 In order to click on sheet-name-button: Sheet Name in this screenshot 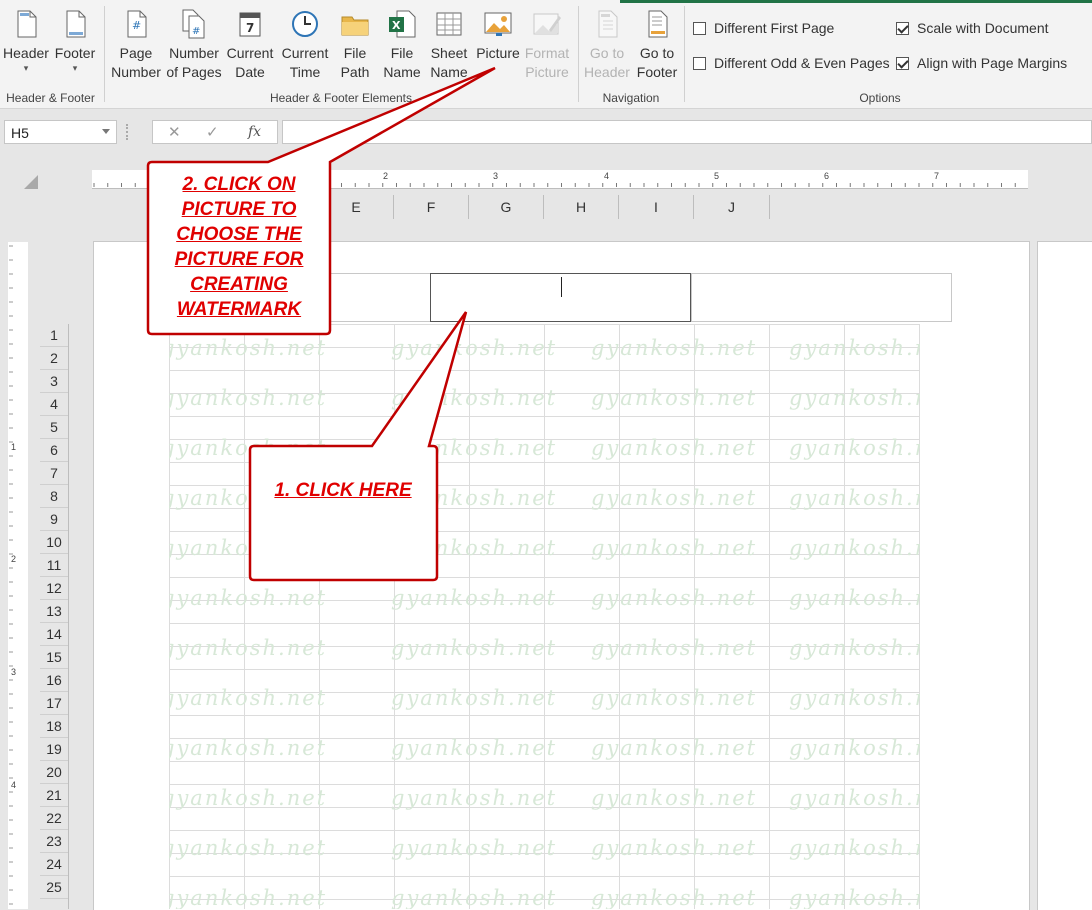, I will do `click(449, 45)`.